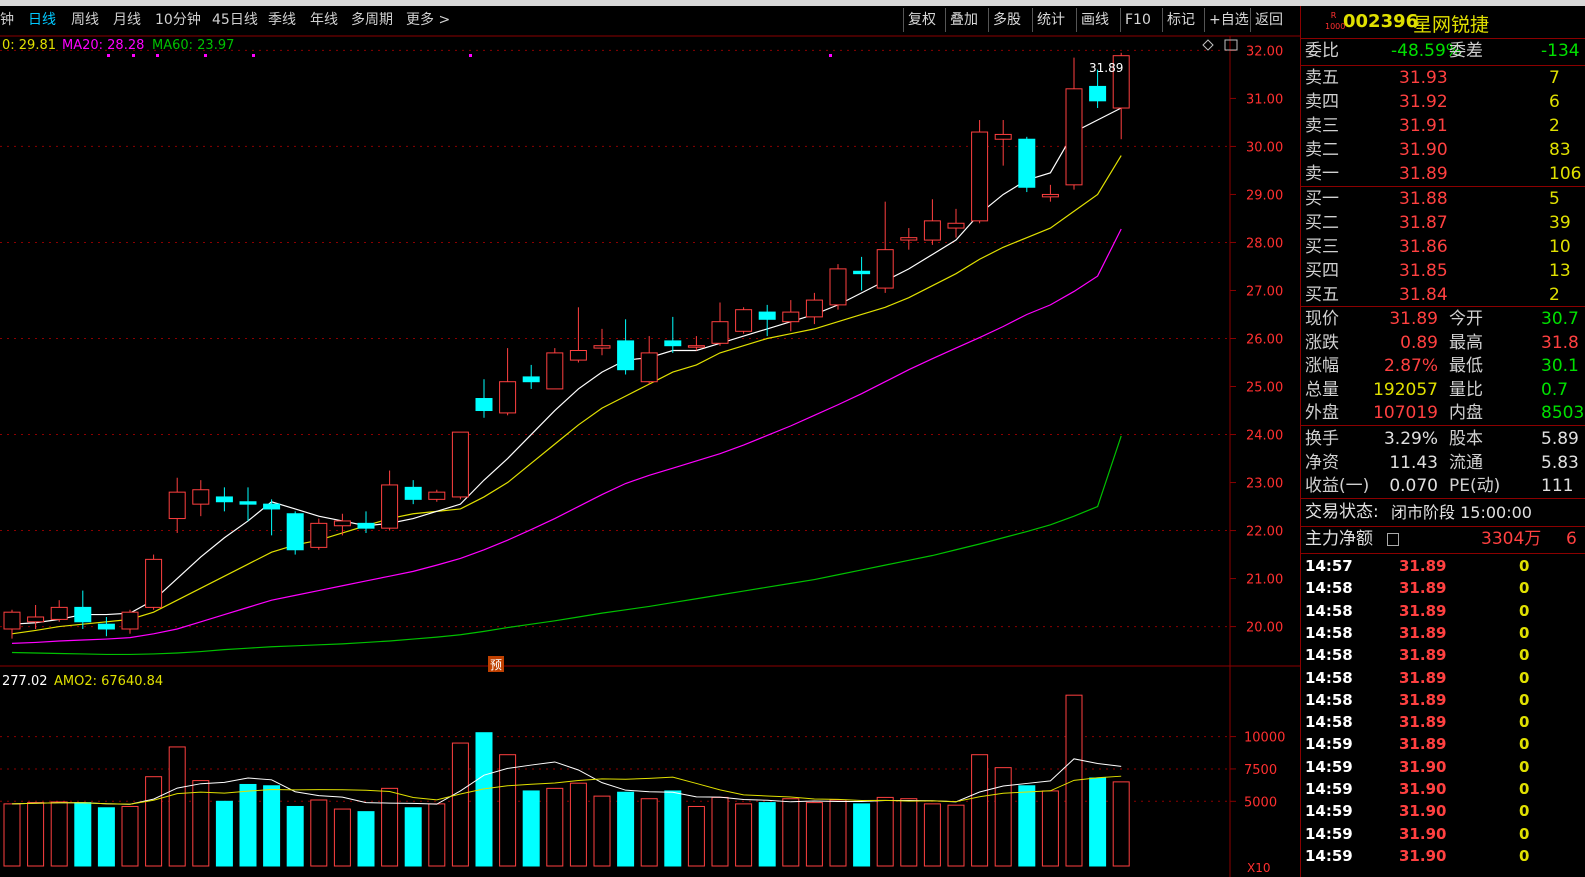 The width and height of the screenshot is (1585, 877). I want to click on quote-row: 买二 31.87 39, so click(1443, 223).